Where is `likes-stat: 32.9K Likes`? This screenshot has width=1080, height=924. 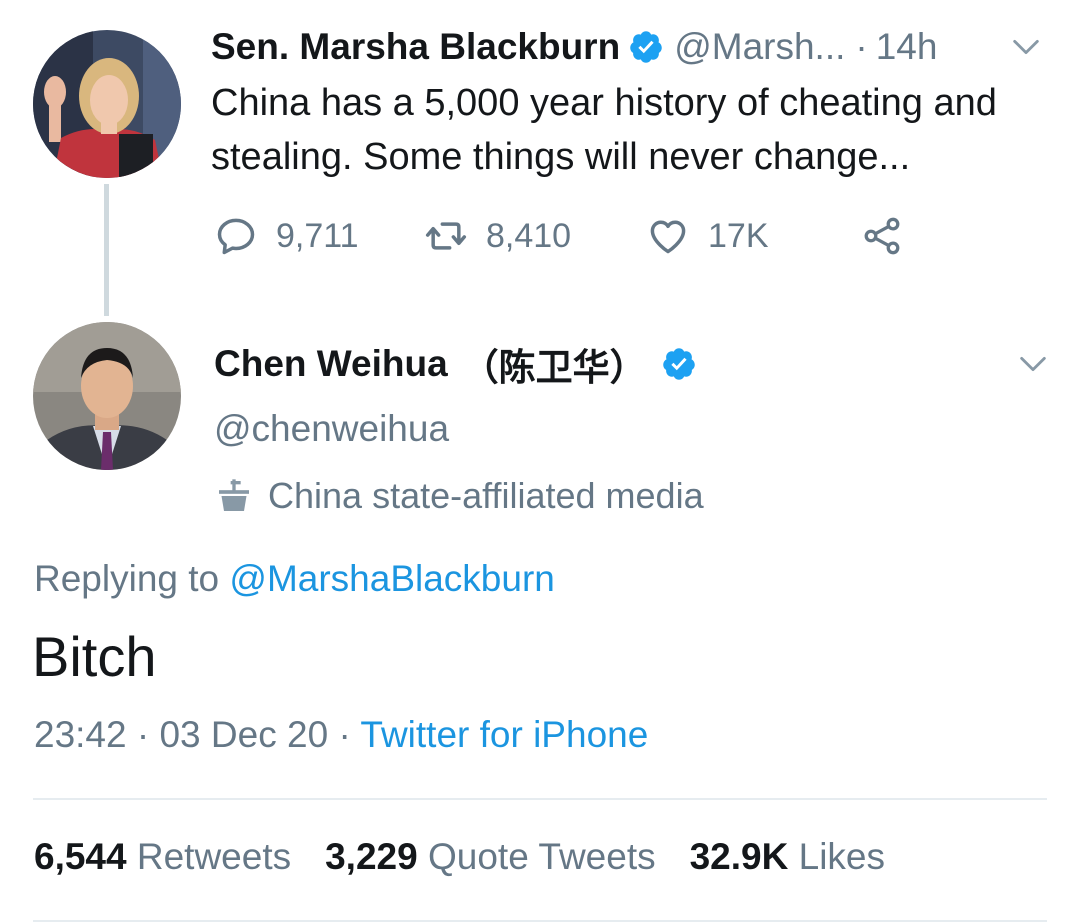
likes-stat: 32.9K Likes is located at coordinates (787, 856).